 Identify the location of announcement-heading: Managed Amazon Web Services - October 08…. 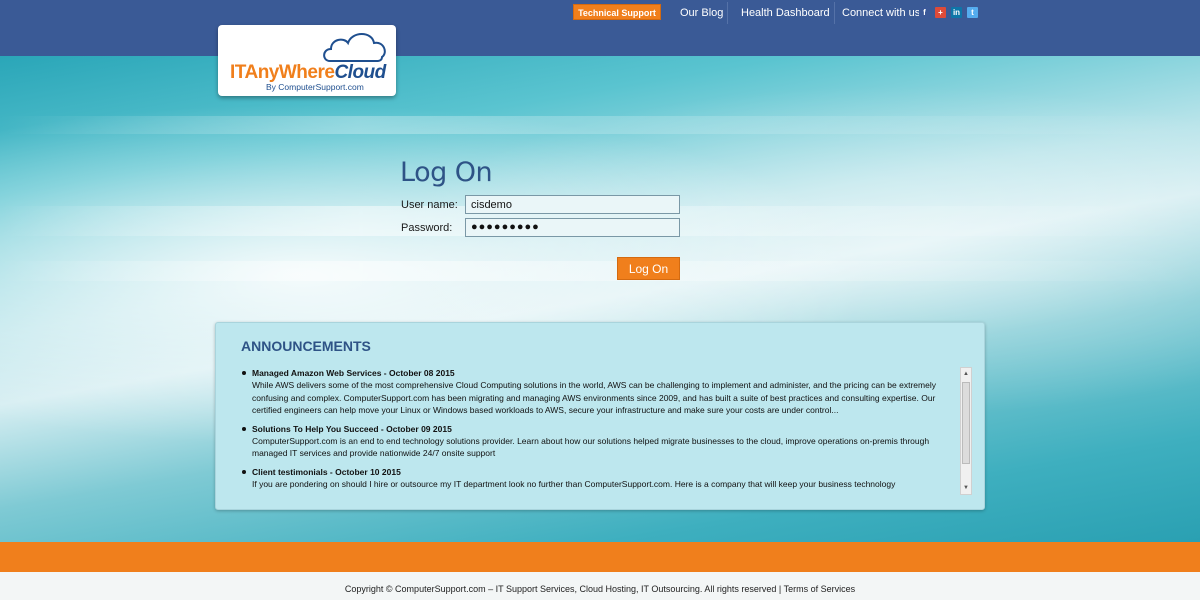
(597, 373).